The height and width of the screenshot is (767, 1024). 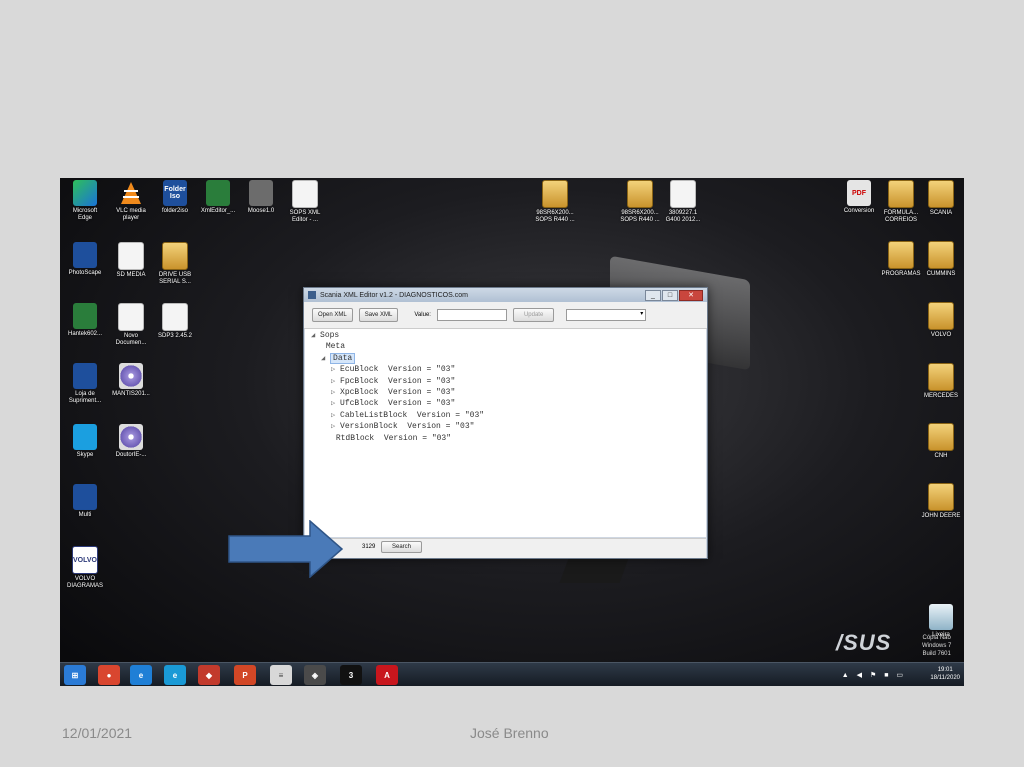 I want to click on tree-node: RtdBlock Version = "03", so click(x=391, y=438).